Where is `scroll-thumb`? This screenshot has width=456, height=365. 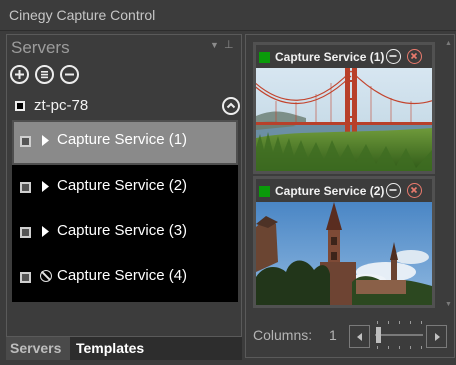
scroll-thumb is located at coordinates (449, 176).